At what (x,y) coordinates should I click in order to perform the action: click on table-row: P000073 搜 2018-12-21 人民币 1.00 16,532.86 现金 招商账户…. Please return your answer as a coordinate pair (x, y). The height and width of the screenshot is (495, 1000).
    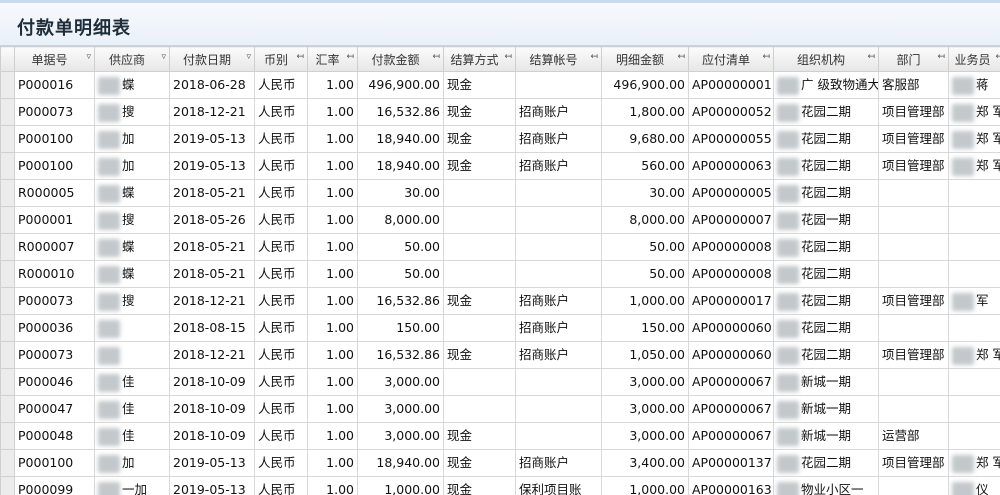
    Looking at the image, I should click on (500, 301).